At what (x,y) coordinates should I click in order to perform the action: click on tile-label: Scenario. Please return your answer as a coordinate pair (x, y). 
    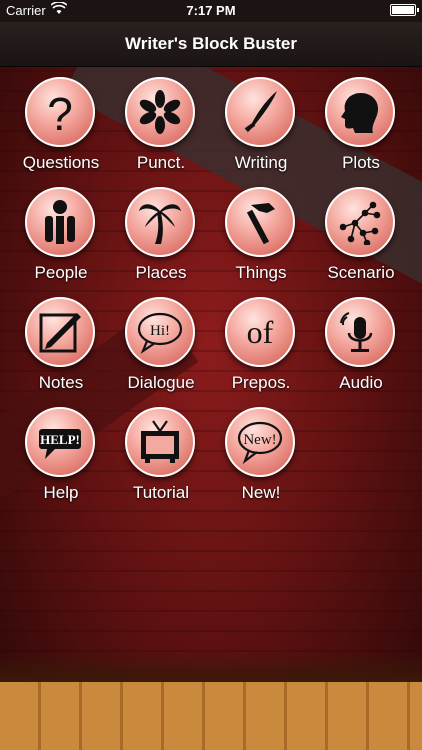
    Looking at the image, I should click on (361, 272).